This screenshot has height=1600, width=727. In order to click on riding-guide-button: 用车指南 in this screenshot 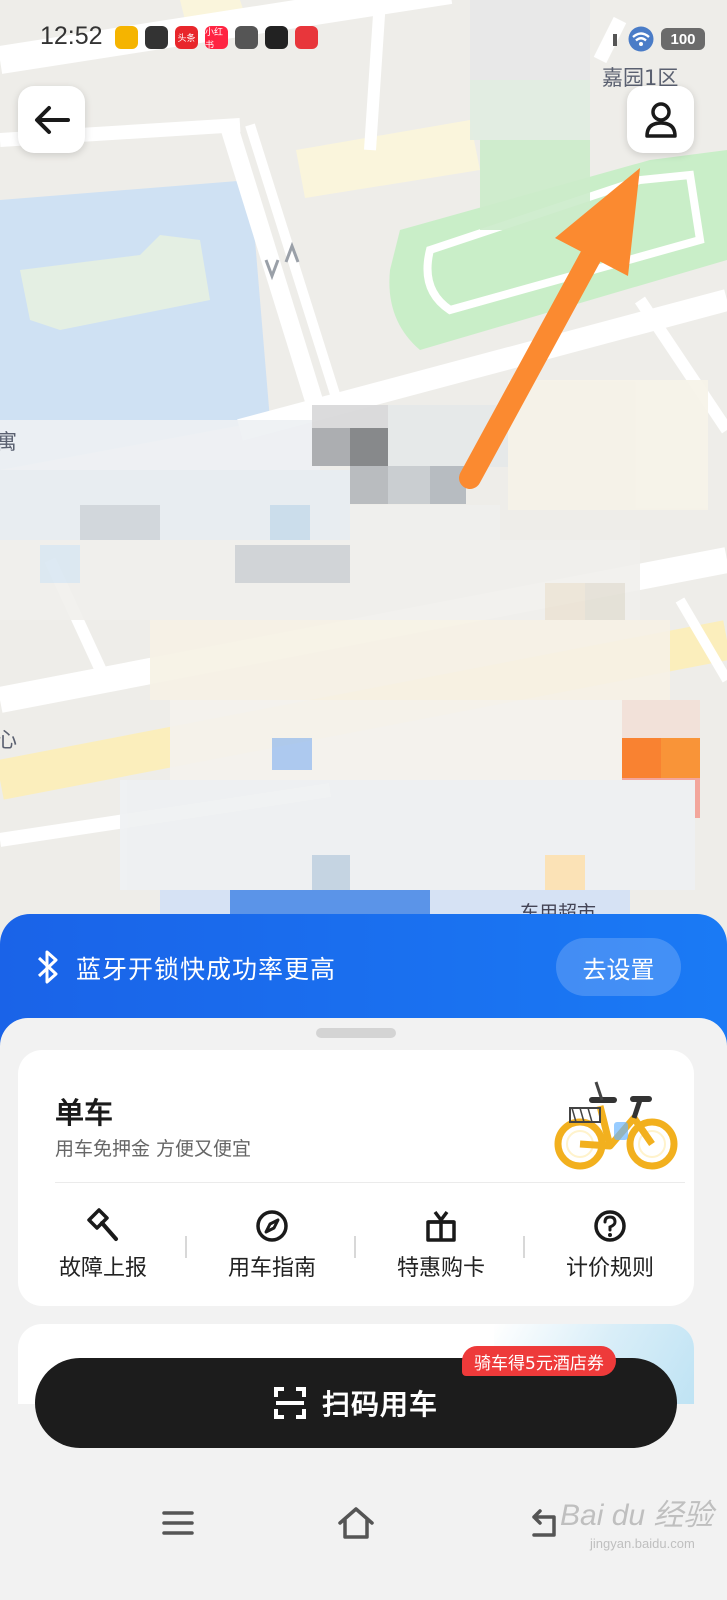, I will do `click(272, 1248)`.